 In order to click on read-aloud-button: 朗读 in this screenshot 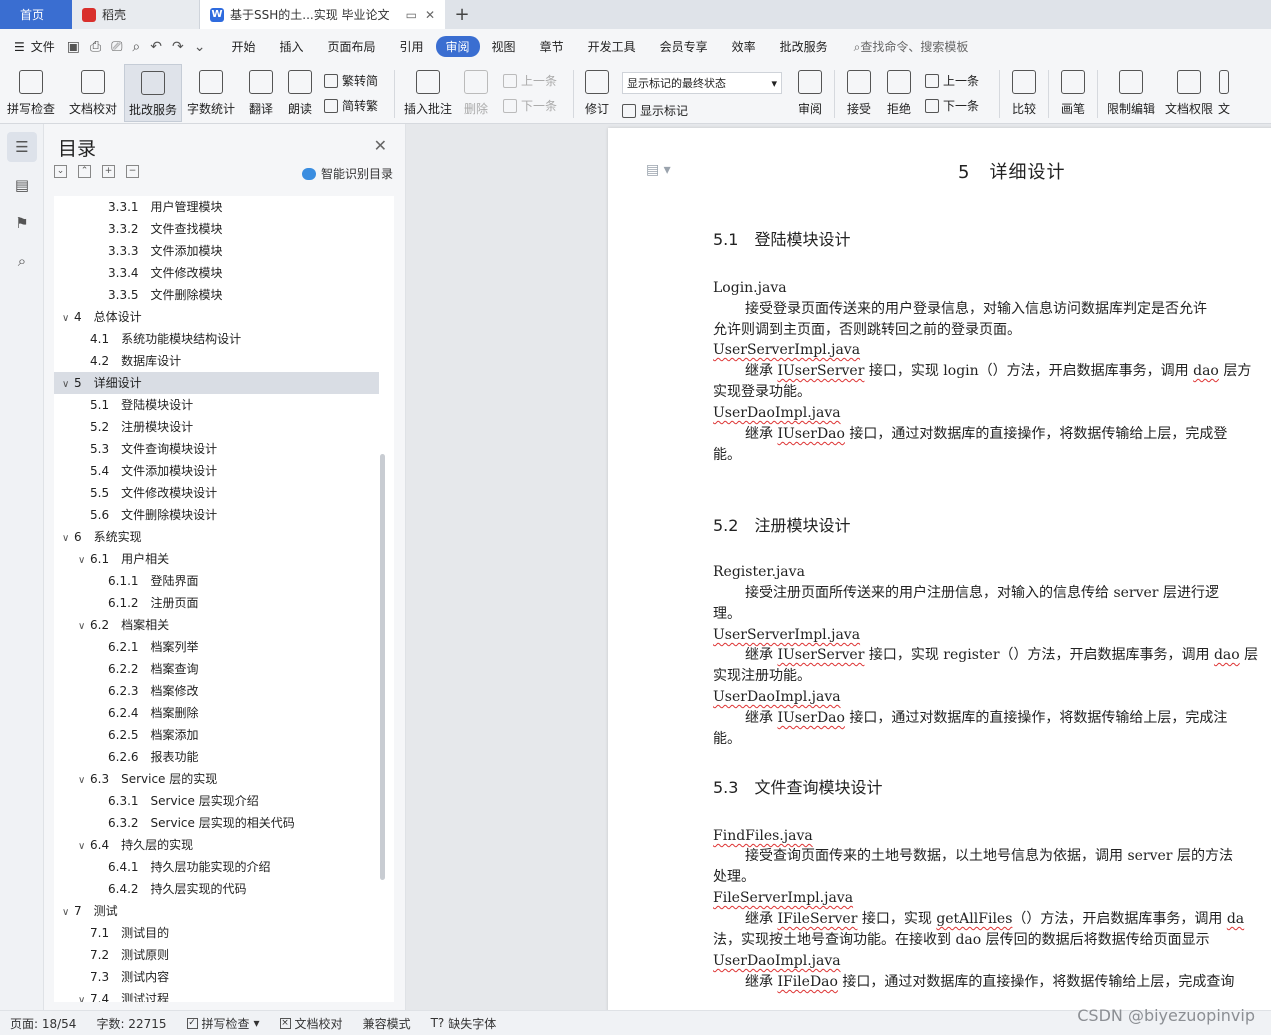, I will do `click(300, 93)`.